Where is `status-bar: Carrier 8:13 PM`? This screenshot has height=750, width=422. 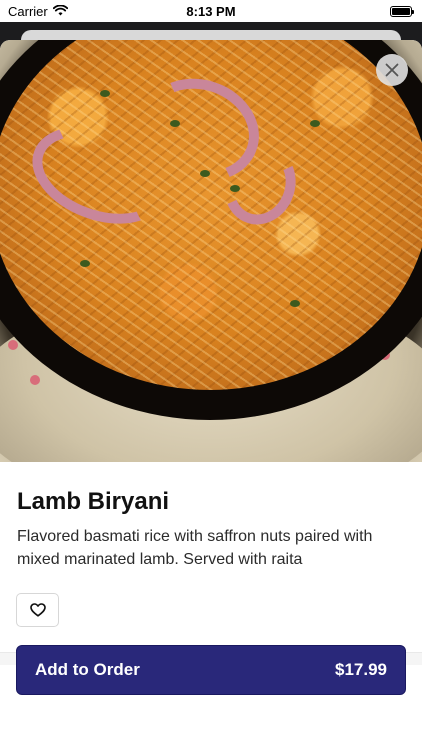
status-bar: Carrier 8:13 PM is located at coordinates (211, 11).